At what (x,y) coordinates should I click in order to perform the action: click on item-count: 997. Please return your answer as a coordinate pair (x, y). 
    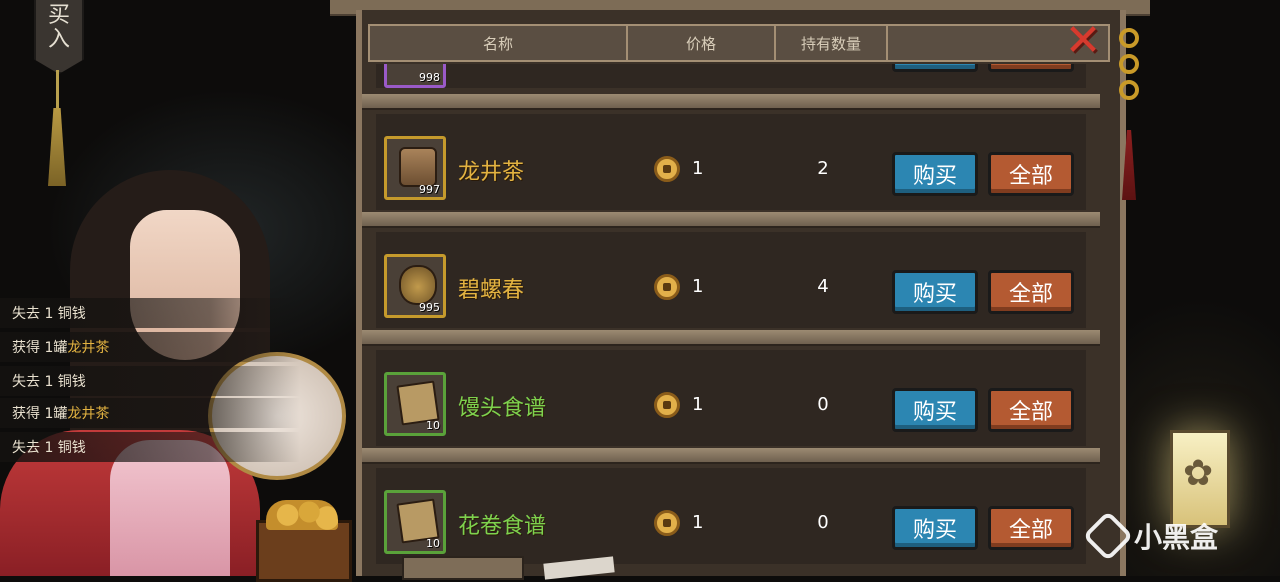
    Looking at the image, I should click on (429, 189).